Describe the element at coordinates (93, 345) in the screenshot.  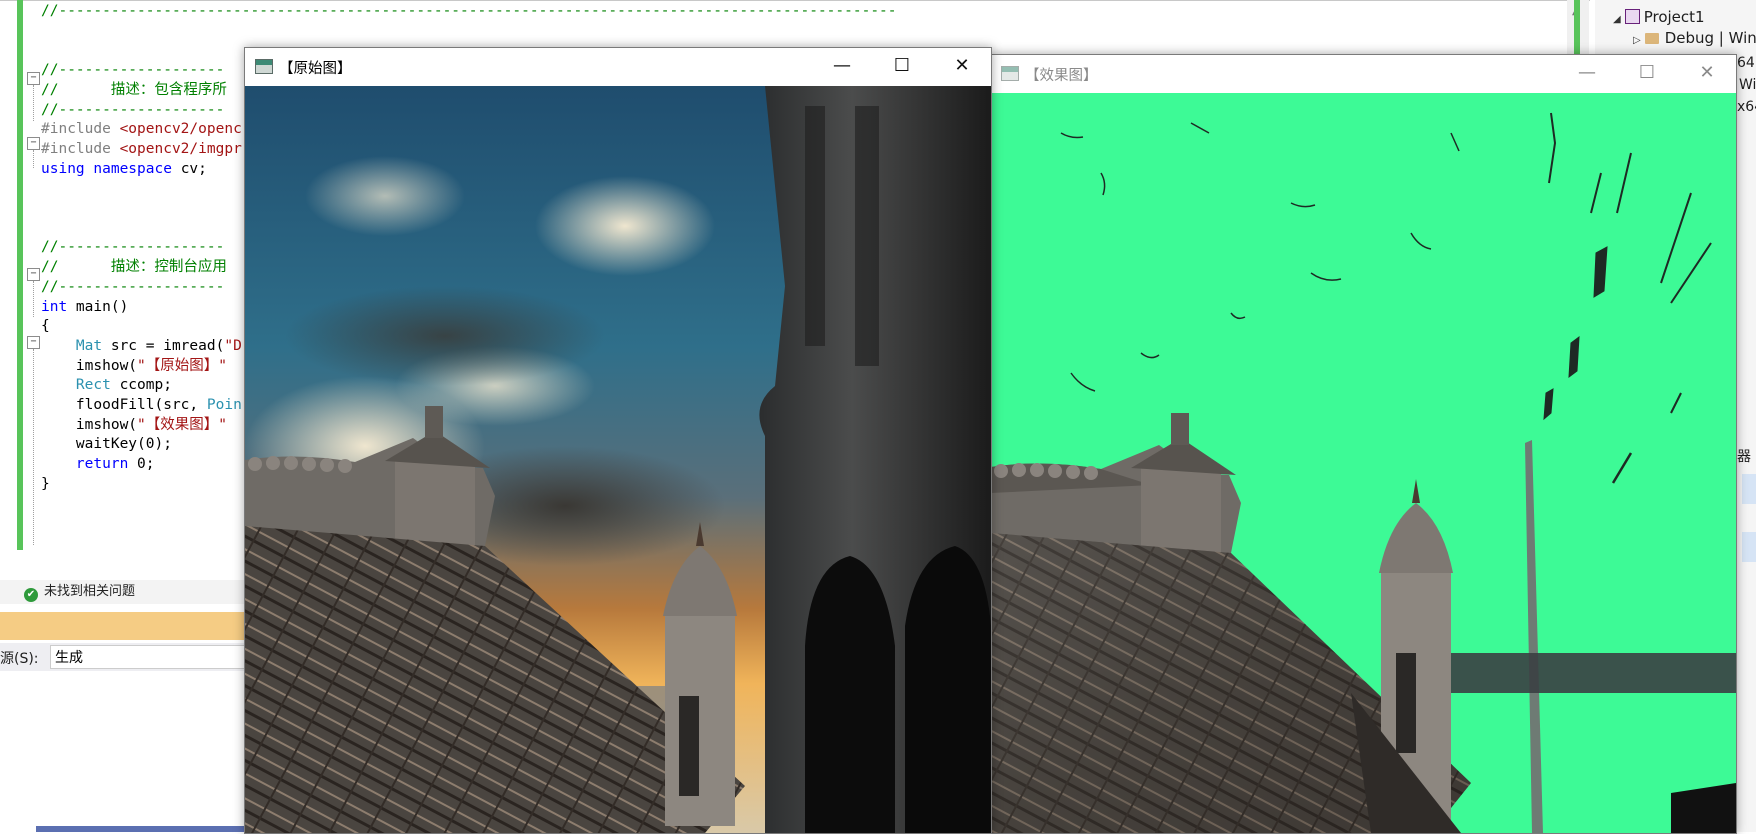
I see `code-token: Mat` at that location.